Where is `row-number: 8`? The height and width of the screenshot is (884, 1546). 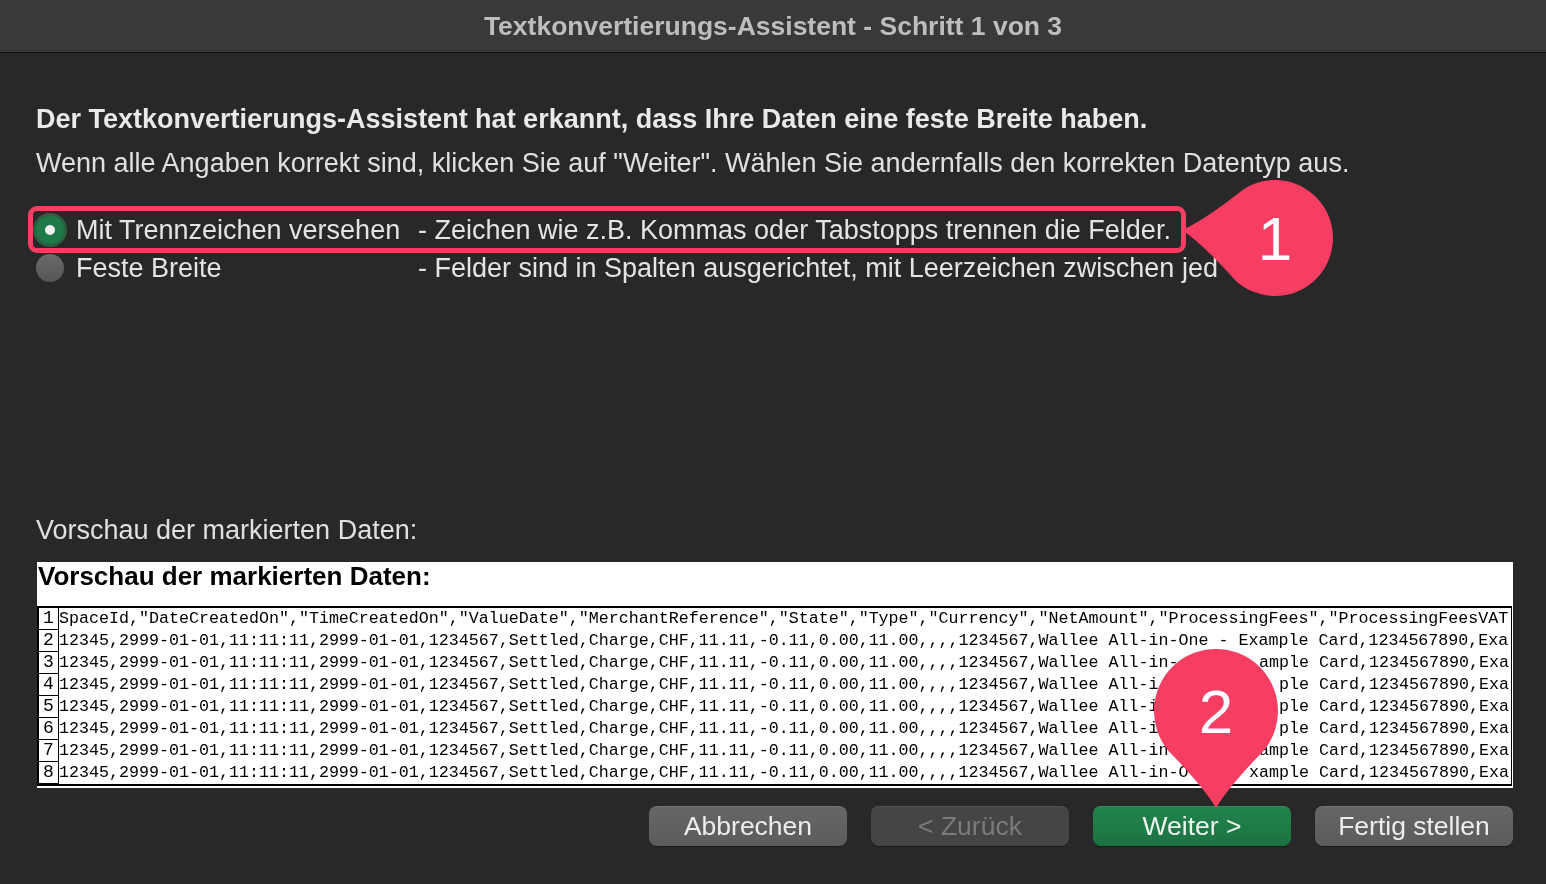
row-number: 8 is located at coordinates (49, 773).